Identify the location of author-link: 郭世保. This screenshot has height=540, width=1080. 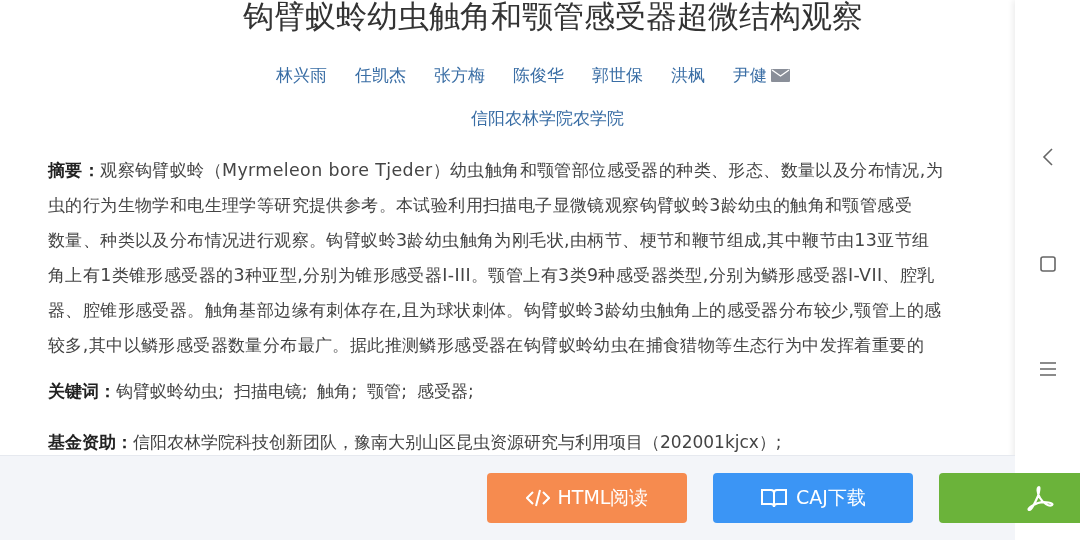
(617, 75).